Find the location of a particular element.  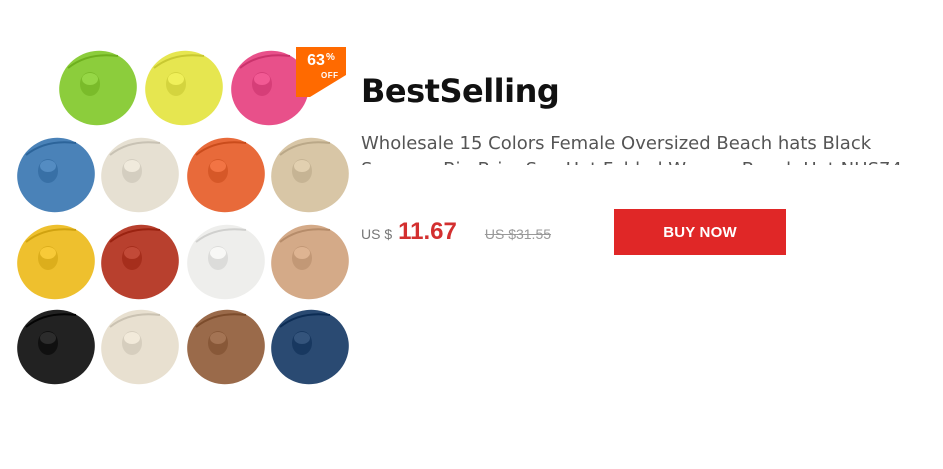

price-row: US $ 11.67 US $31.55 is located at coordinates (456, 234).